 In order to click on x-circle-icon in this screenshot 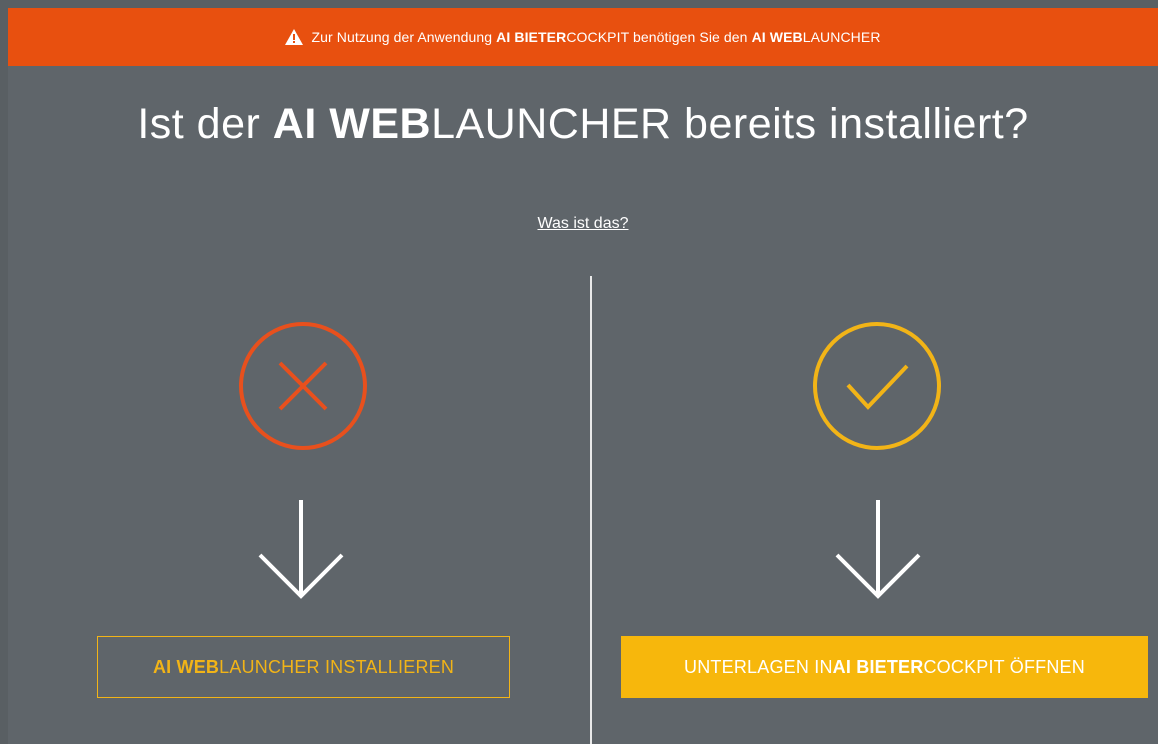, I will do `click(303, 386)`.